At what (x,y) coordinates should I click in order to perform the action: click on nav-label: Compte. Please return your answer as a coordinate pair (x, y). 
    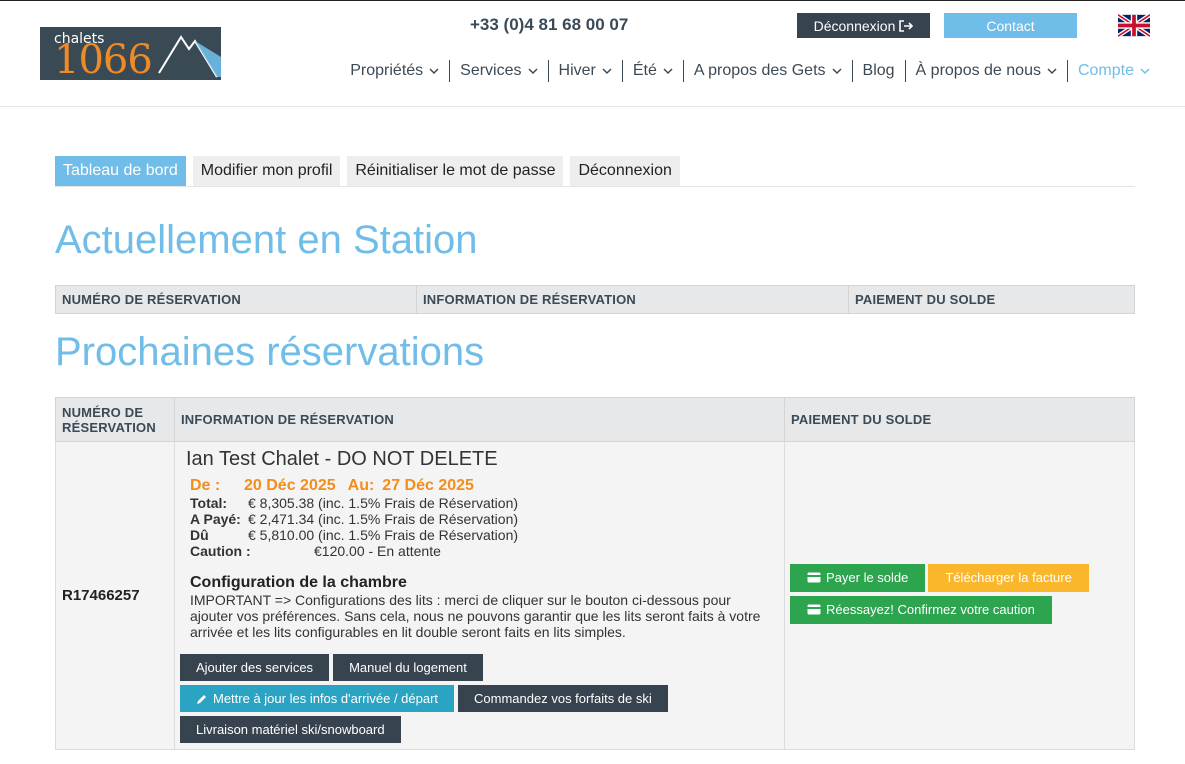
    Looking at the image, I should click on (1105, 70).